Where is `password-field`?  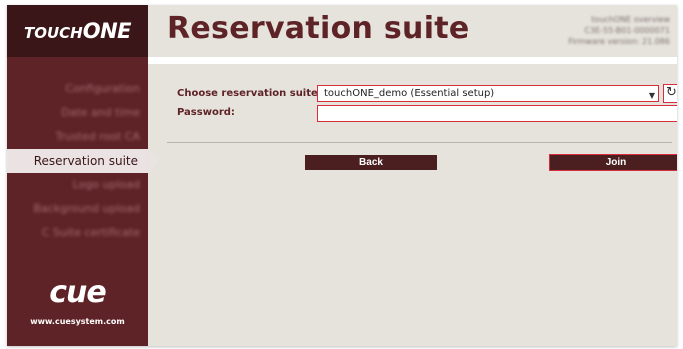
password-field is located at coordinates (497, 113).